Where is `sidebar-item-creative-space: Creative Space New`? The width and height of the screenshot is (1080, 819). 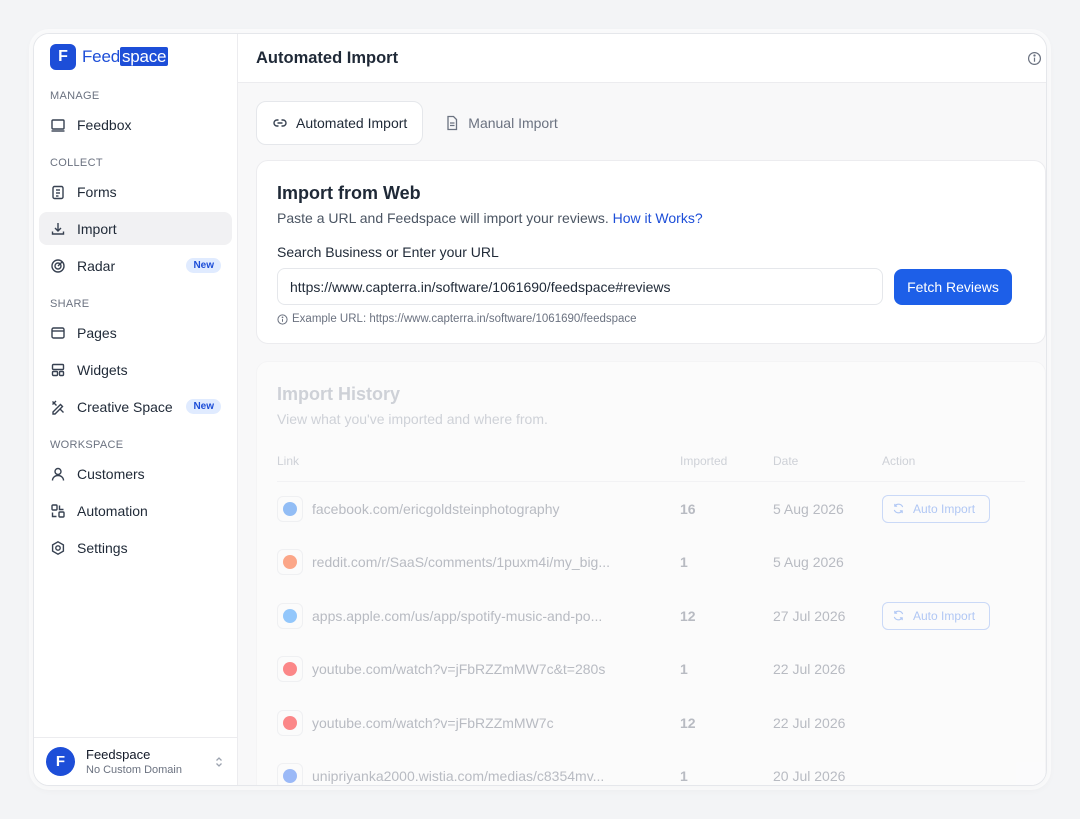 sidebar-item-creative-space: Creative Space New is located at coordinates (135, 406).